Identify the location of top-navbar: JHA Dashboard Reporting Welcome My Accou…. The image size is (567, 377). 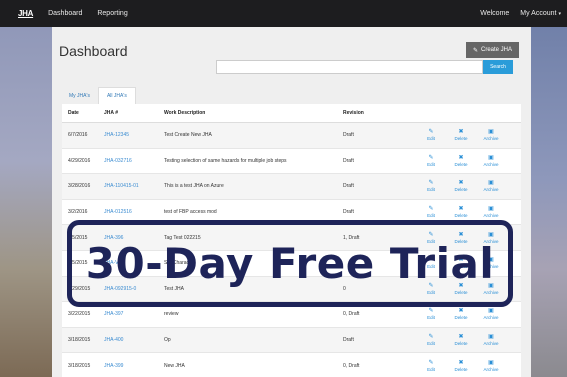
(283, 13).